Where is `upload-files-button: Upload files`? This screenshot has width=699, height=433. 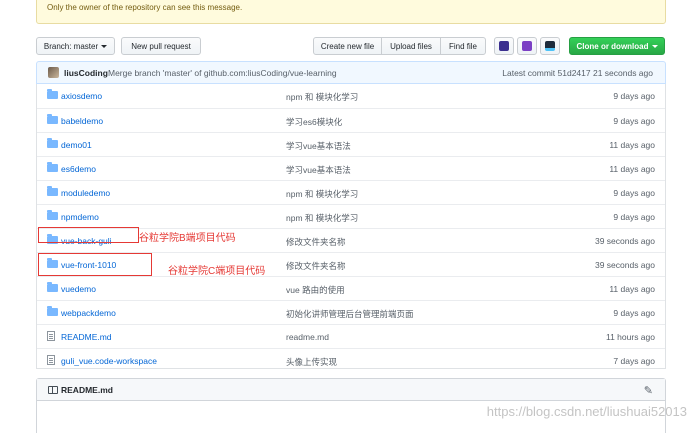
upload-files-button: Upload files is located at coordinates (411, 46).